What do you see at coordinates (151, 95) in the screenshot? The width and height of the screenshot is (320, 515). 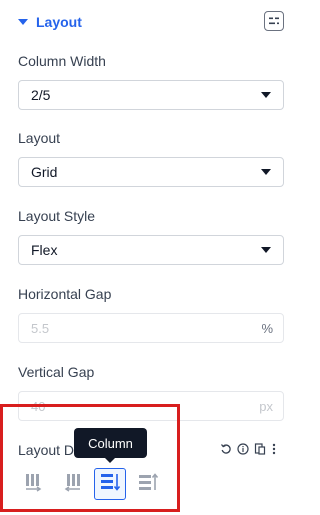 I see `column-width-select: 2/5` at bounding box center [151, 95].